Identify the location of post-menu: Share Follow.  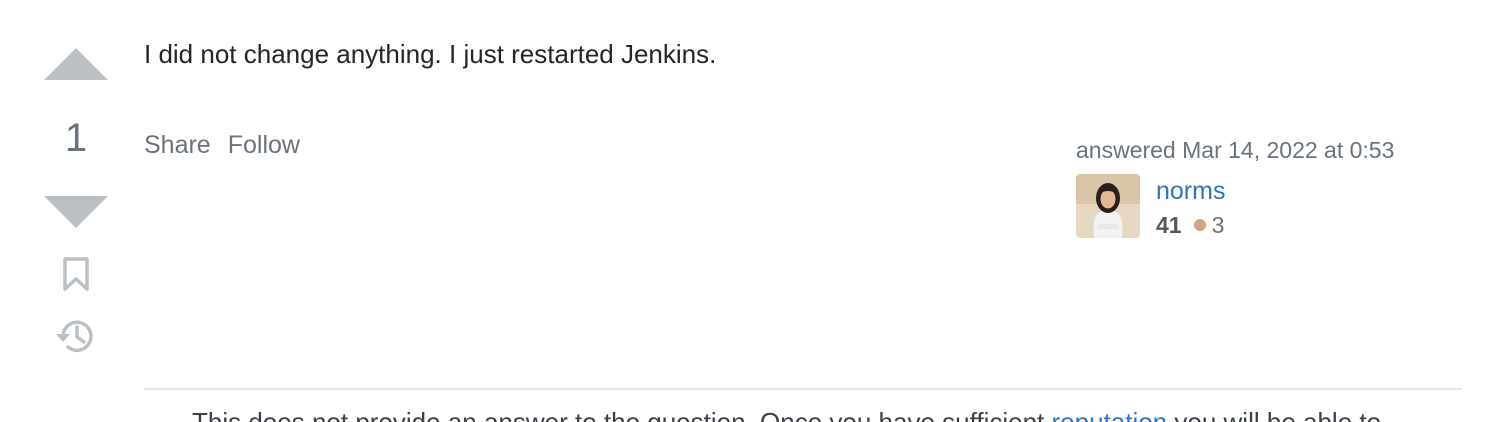
(222, 145).